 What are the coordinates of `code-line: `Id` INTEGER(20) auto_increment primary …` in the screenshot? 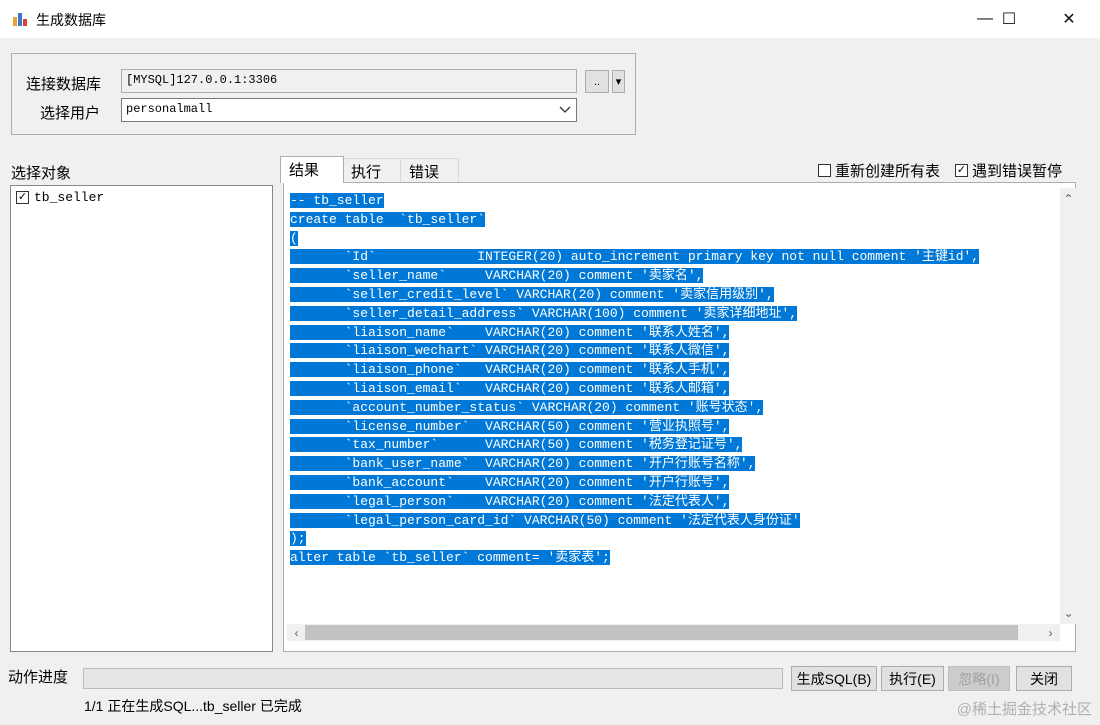 It's located at (674, 257).